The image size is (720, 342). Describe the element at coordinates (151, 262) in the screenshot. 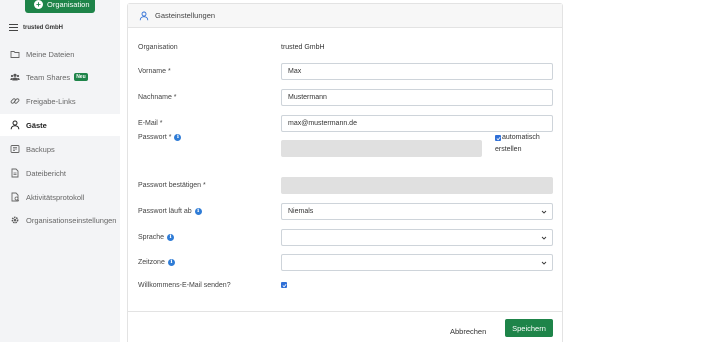

I see `timezone-label: Zeitzone` at that location.